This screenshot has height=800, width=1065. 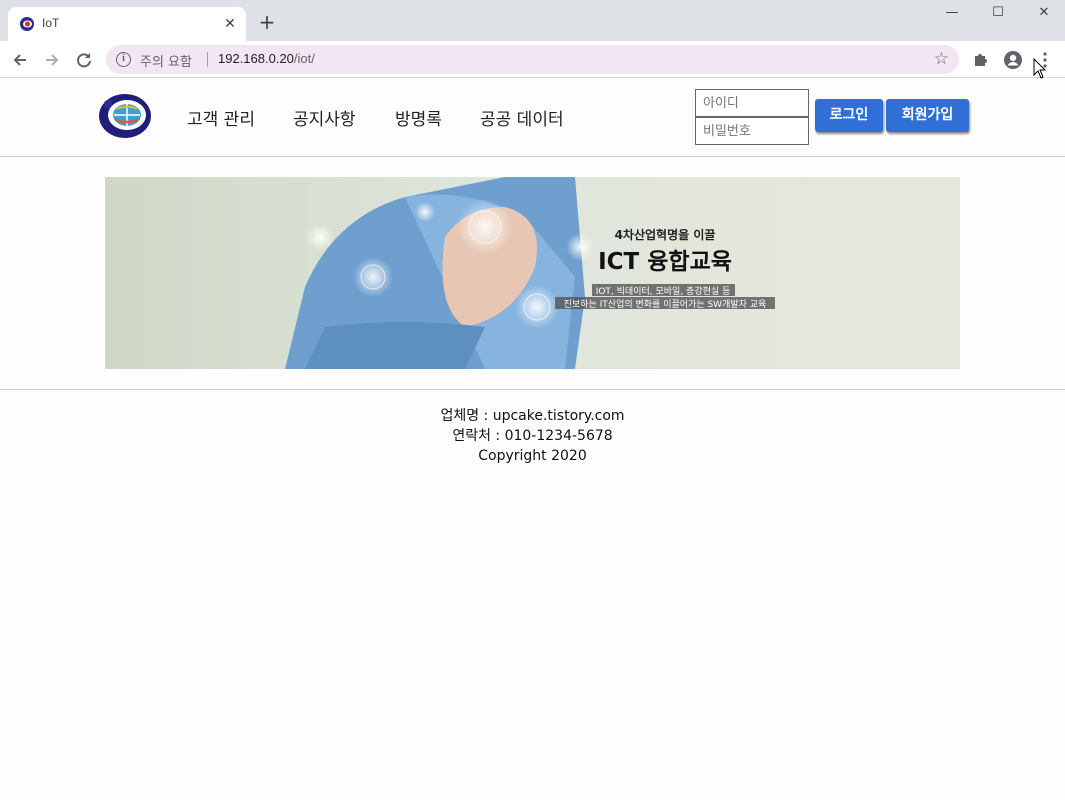 What do you see at coordinates (221, 117) in the screenshot?
I see `menu-customer-management: 고객 관리` at bounding box center [221, 117].